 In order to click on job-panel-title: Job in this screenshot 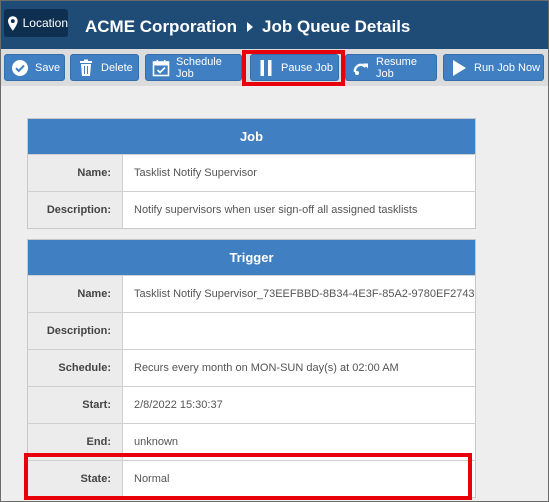, I will do `click(251, 136)`.